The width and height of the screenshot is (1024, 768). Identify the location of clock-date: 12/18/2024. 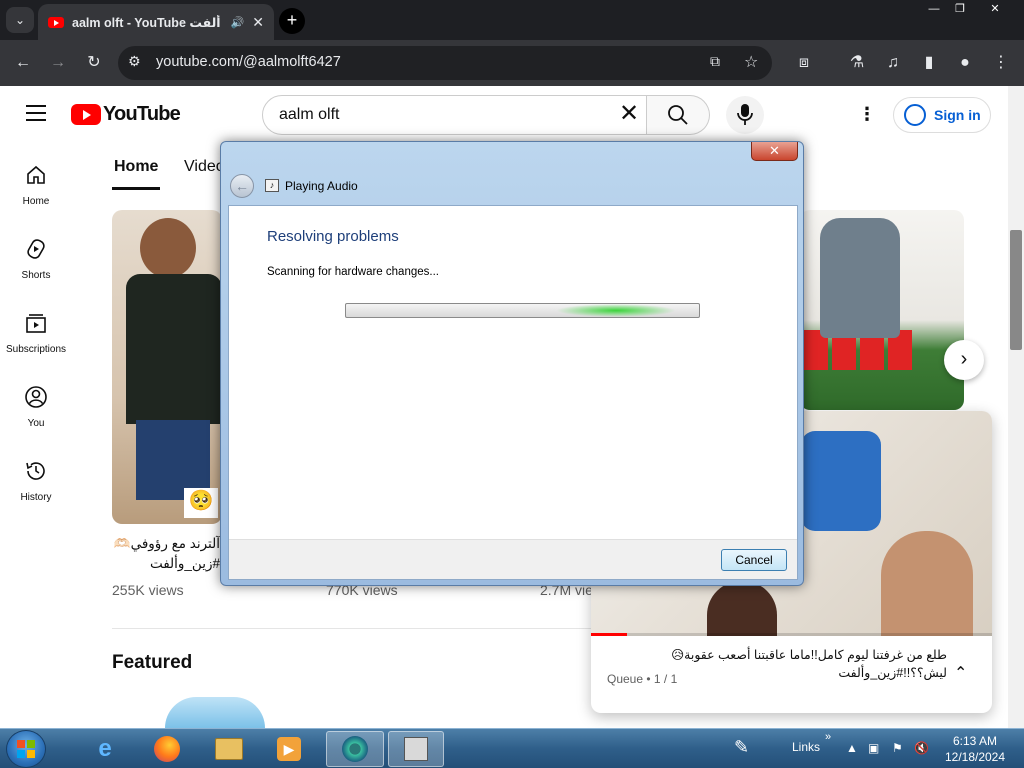
(975, 757).